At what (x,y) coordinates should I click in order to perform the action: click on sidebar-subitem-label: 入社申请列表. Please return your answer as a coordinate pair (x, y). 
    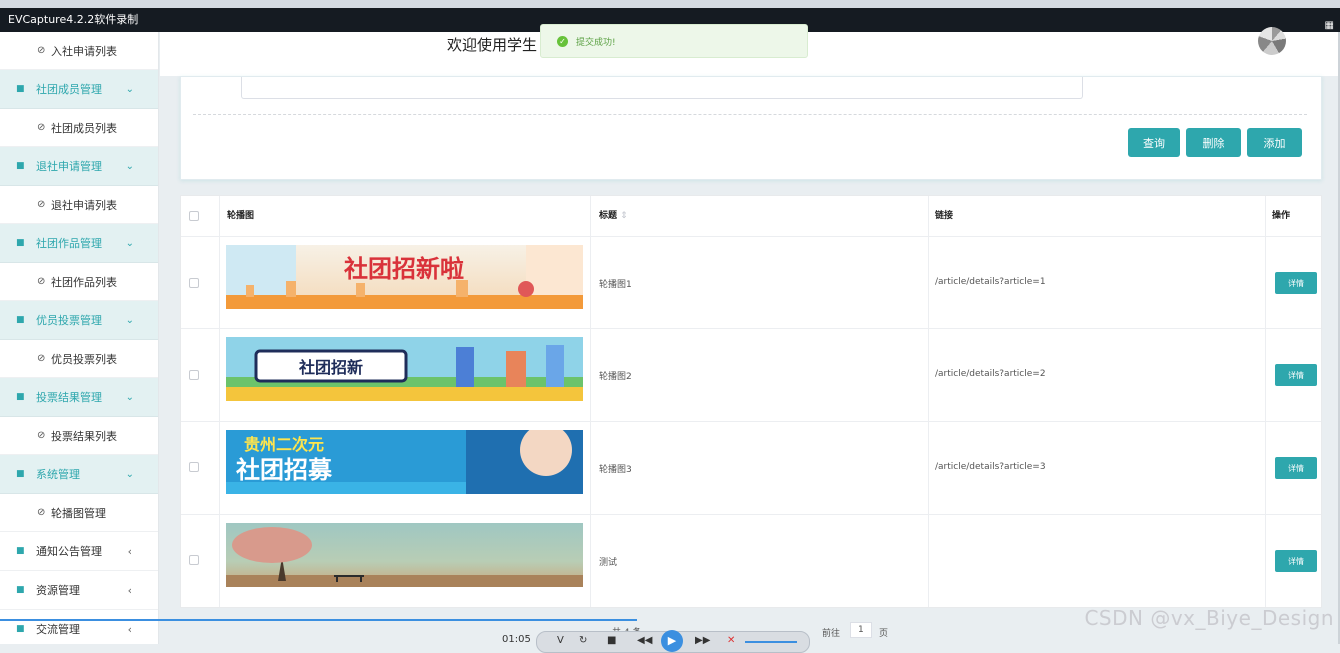
    Looking at the image, I should click on (84, 51).